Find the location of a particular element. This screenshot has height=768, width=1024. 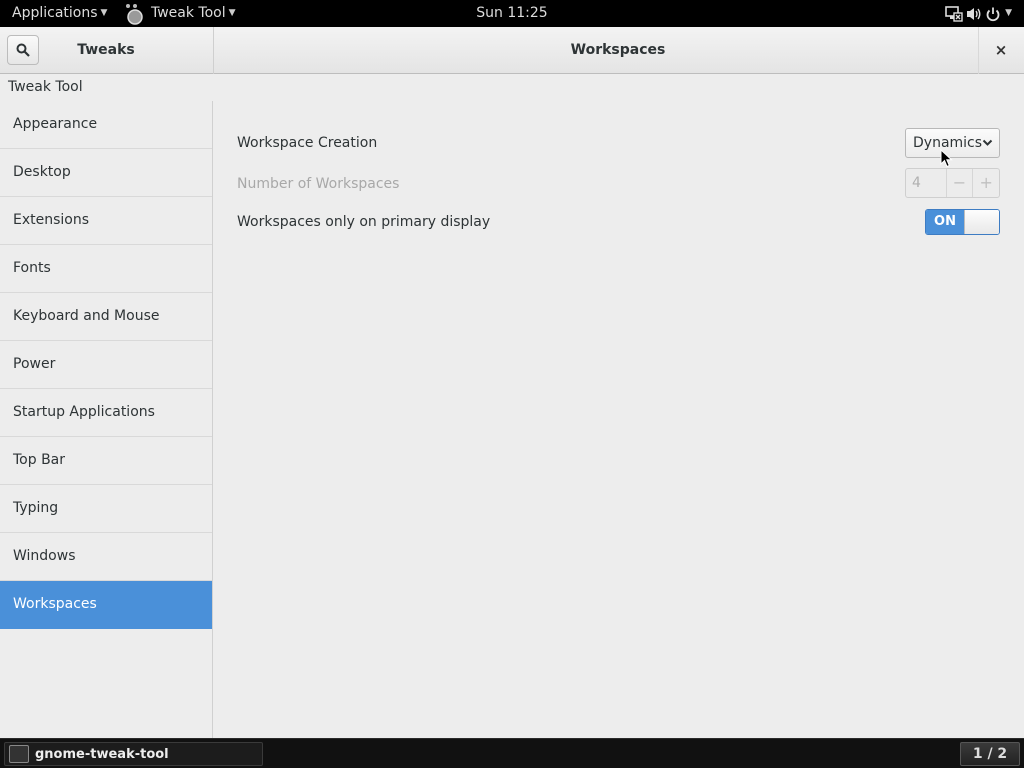

sidebar-item-appearance: Appearance is located at coordinates (106, 125).